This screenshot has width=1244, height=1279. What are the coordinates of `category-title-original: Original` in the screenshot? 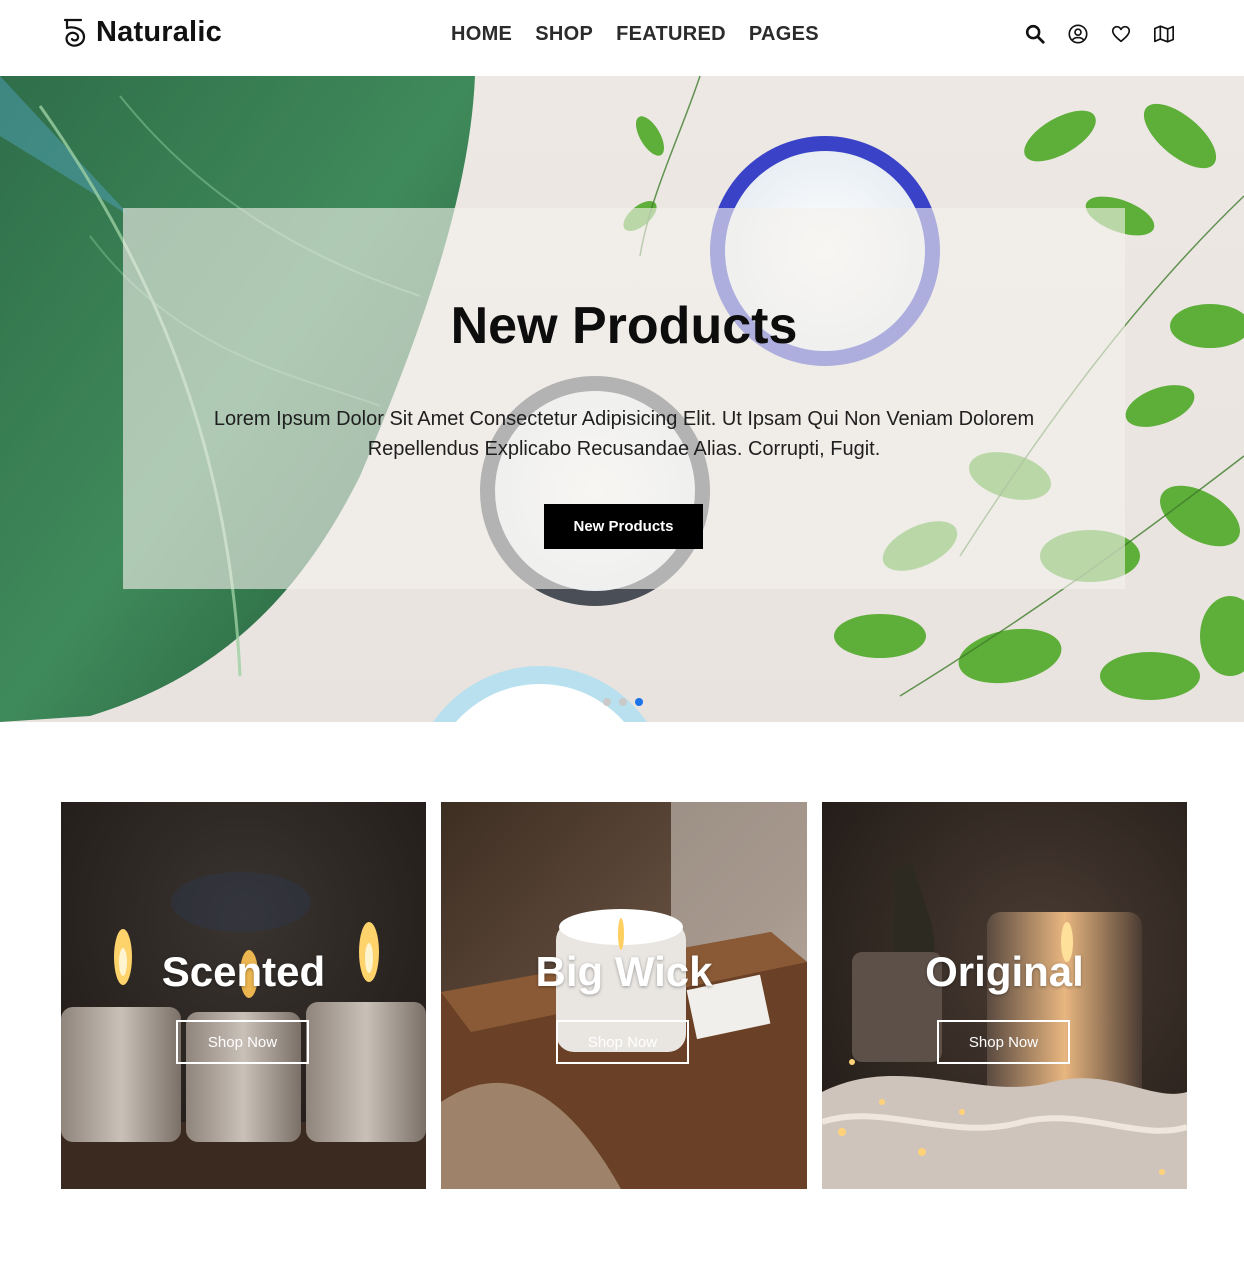 It's located at (1004, 971).